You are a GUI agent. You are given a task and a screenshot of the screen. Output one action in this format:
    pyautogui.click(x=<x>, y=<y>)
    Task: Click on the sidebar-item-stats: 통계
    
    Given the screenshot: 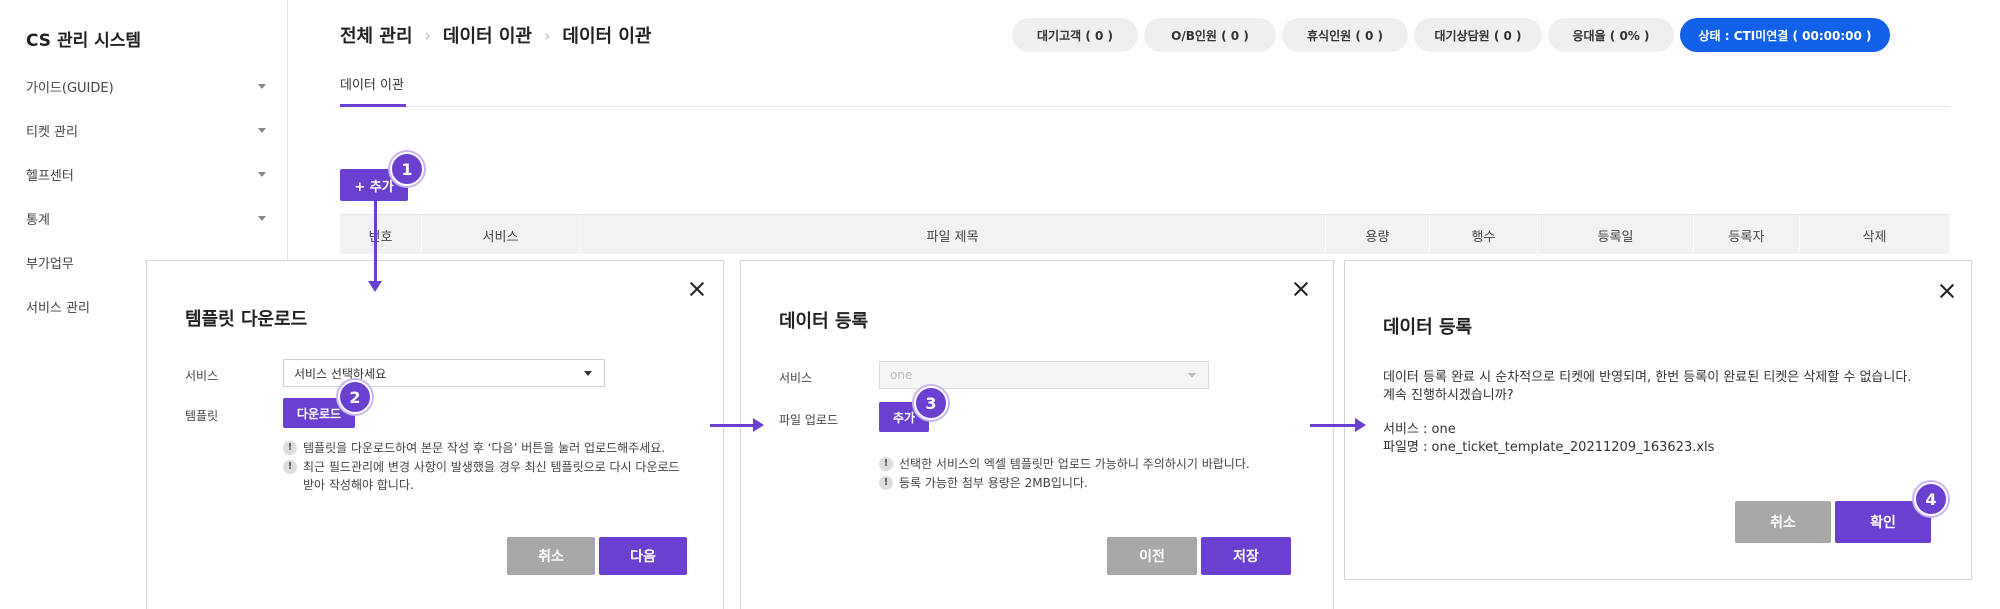 What is the action you would take?
    pyautogui.click(x=146, y=218)
    